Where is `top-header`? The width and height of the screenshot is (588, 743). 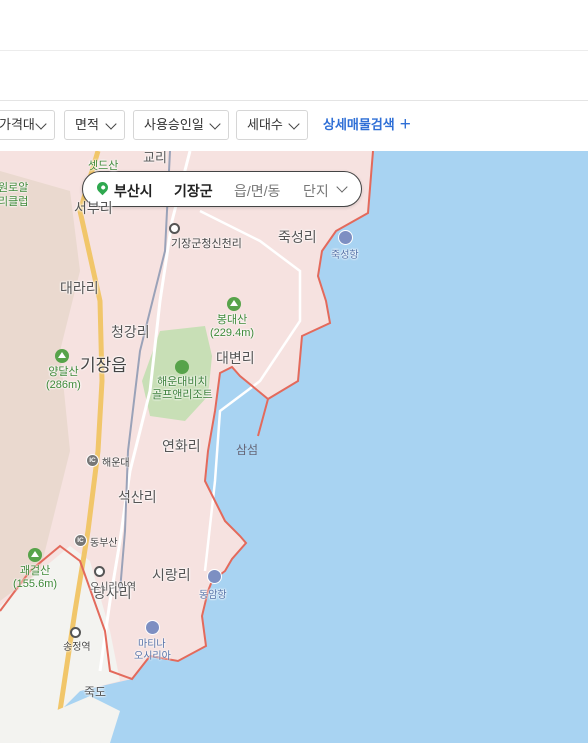 top-header is located at coordinates (294, 25).